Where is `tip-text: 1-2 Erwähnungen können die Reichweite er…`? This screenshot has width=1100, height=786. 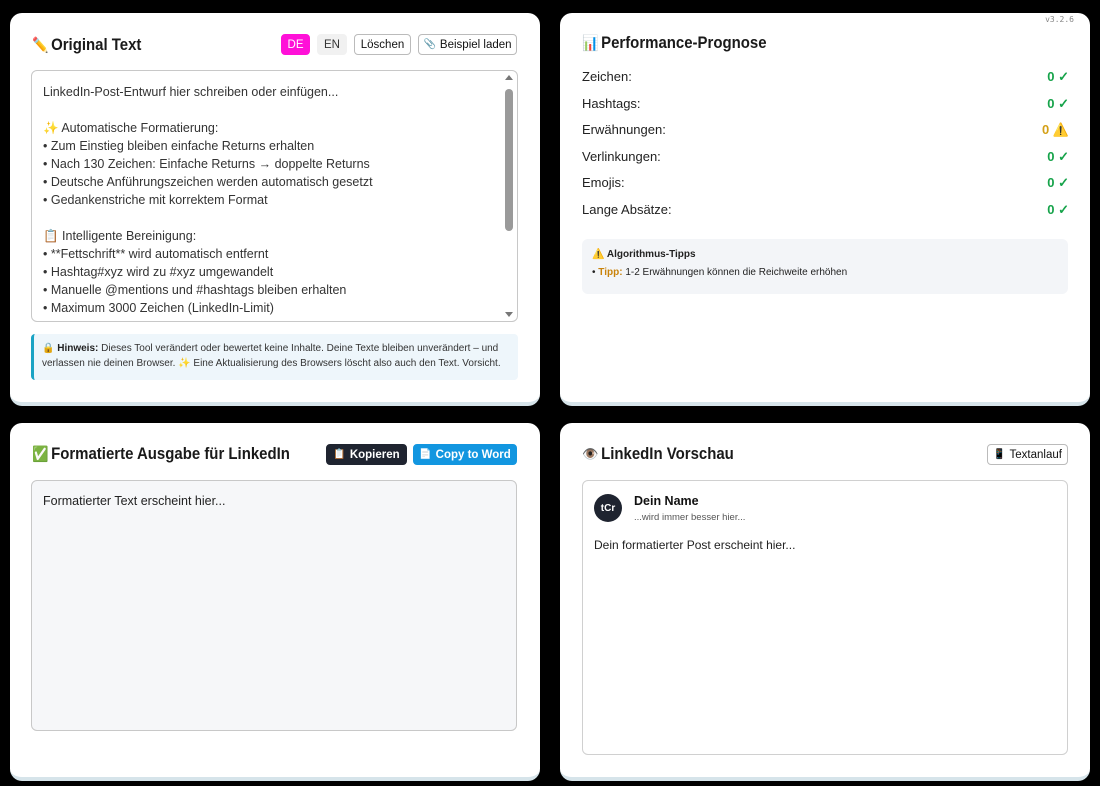 tip-text: 1-2 Erwähnungen können die Reichweite er… is located at coordinates (735, 272).